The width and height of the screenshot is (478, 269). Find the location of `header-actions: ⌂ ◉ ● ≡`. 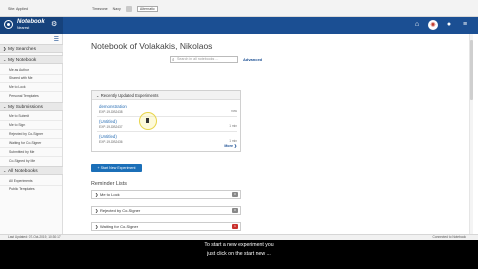

header-actions: ⌂ ◉ ● ≡ is located at coordinates (441, 25).